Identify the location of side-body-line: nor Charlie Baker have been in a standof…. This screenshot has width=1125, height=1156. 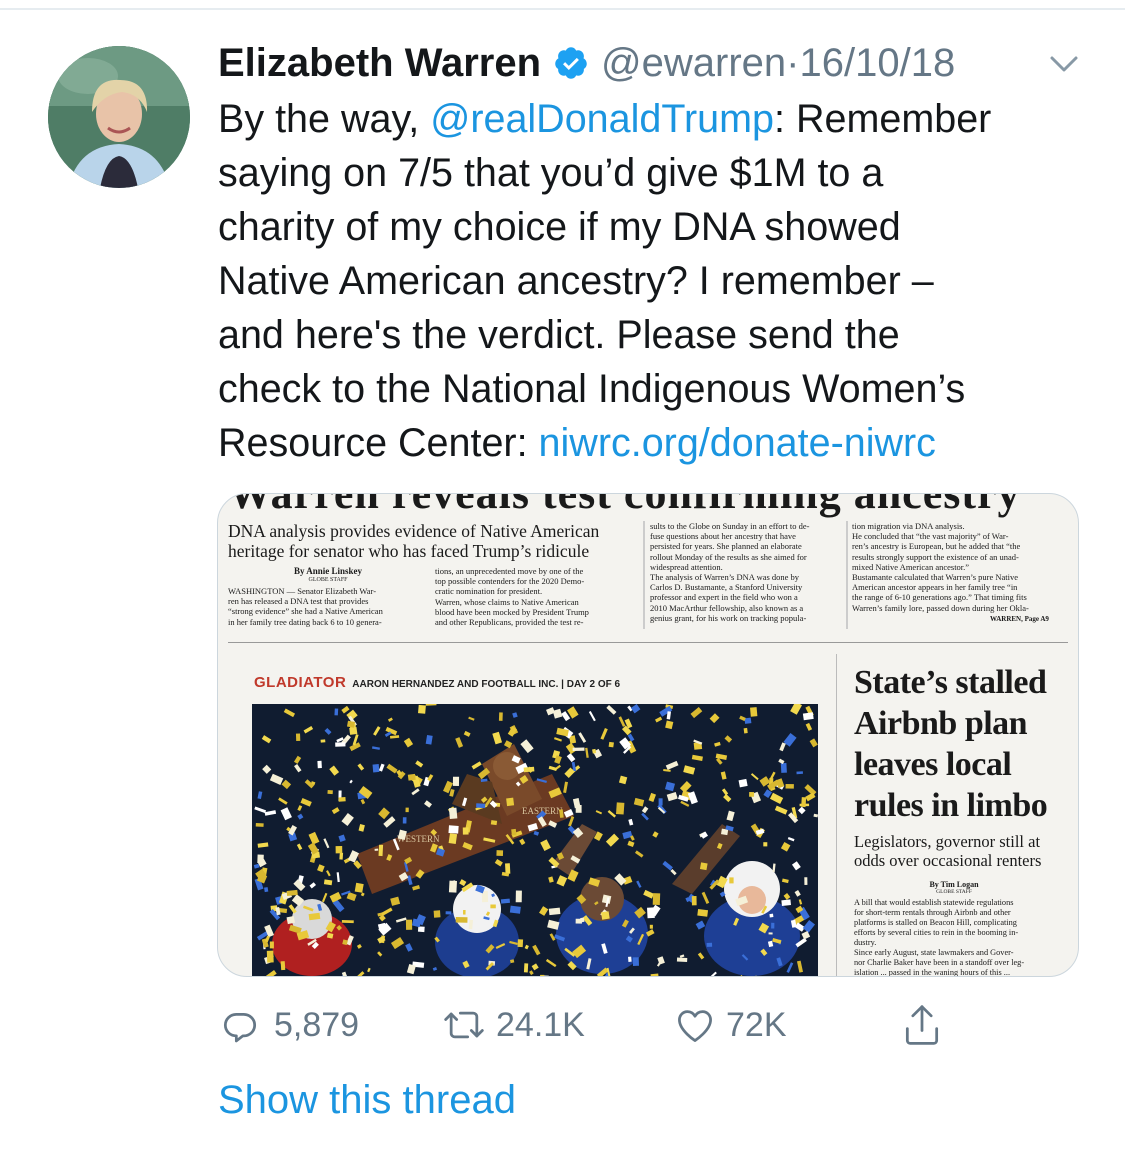
(939, 962).